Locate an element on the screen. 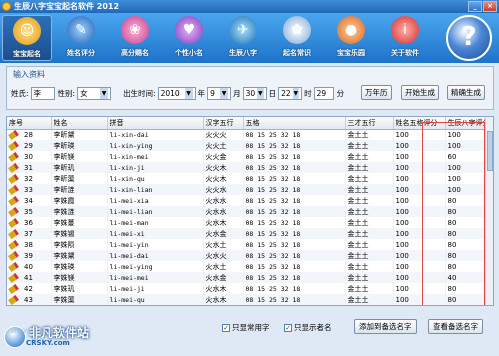 This screenshot has height=356, width=499. table-row: 30 李昕镁 li-xin-mei 火火金 08 15 25 32 18 金土土 100 60 is located at coordinates (247, 156).